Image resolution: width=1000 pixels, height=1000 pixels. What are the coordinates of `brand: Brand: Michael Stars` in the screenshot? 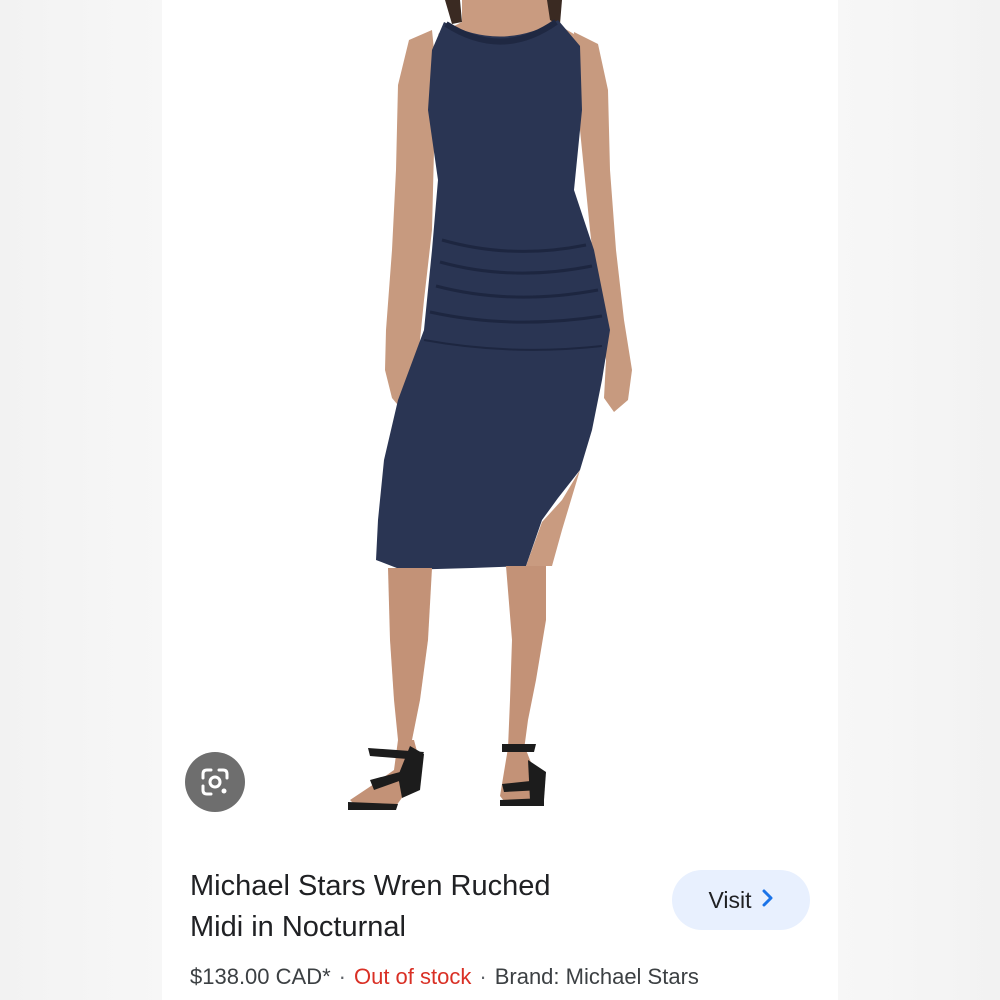 It's located at (596, 976).